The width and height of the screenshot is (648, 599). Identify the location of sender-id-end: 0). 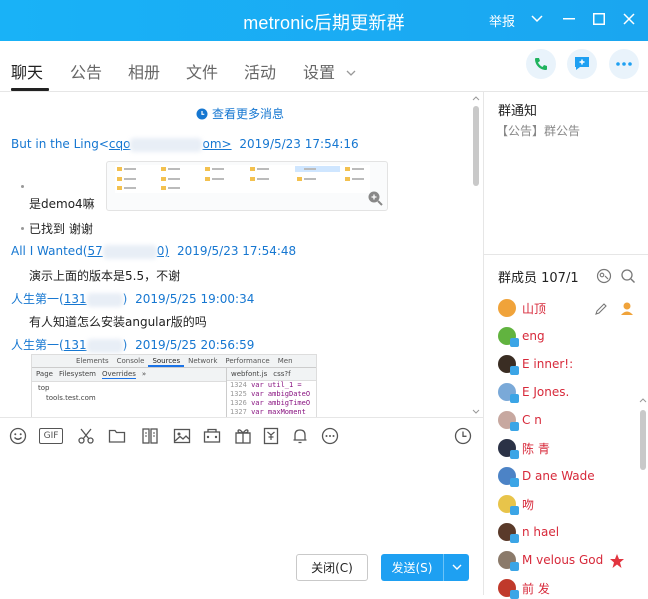
(163, 251).